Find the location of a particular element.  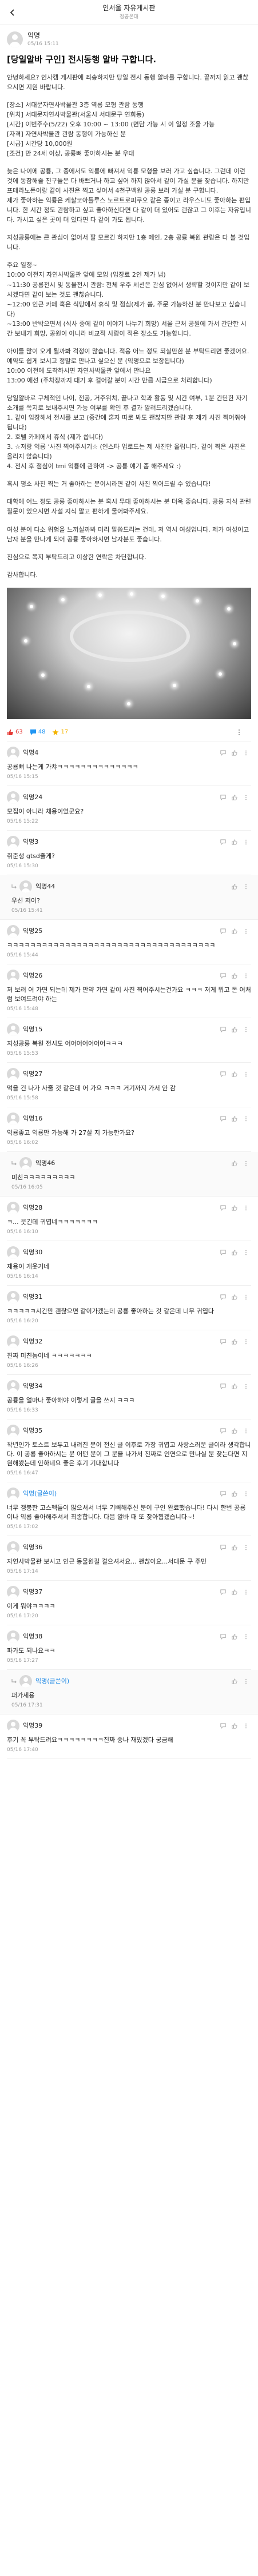

like-count: 63 is located at coordinates (15, 732).